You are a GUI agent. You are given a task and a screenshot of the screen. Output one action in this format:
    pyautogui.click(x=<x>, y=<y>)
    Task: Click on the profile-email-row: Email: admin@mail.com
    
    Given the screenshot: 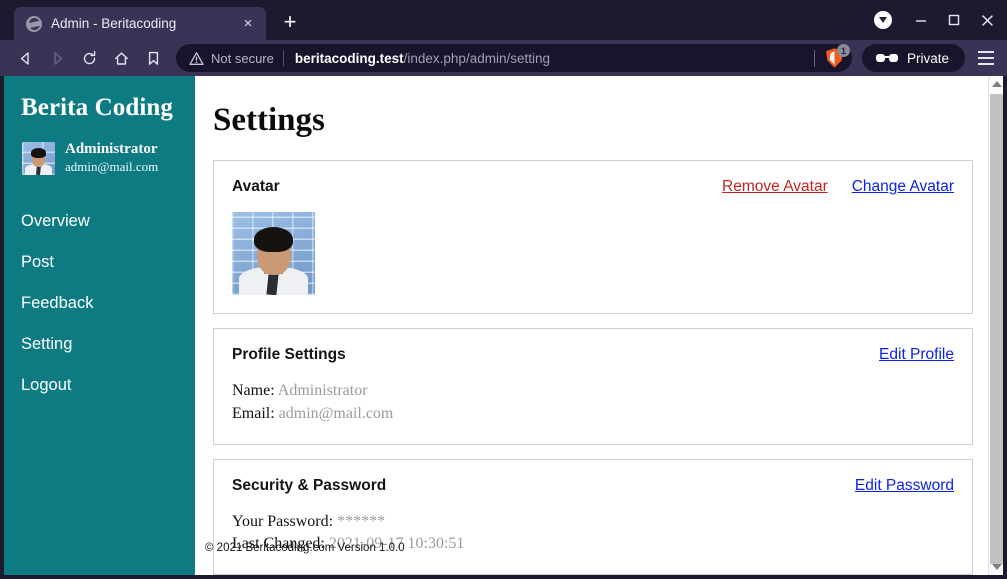 What is the action you would take?
    pyautogui.click(x=593, y=414)
    